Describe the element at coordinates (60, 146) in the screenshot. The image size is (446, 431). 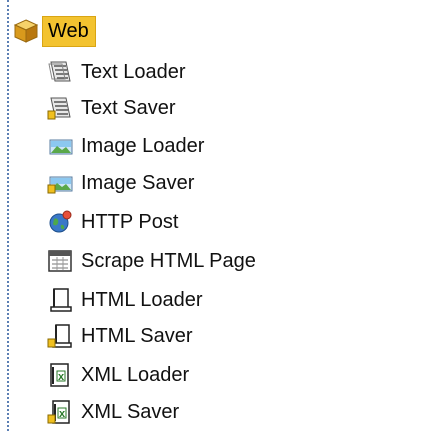
I see `image-loader-icon` at that location.